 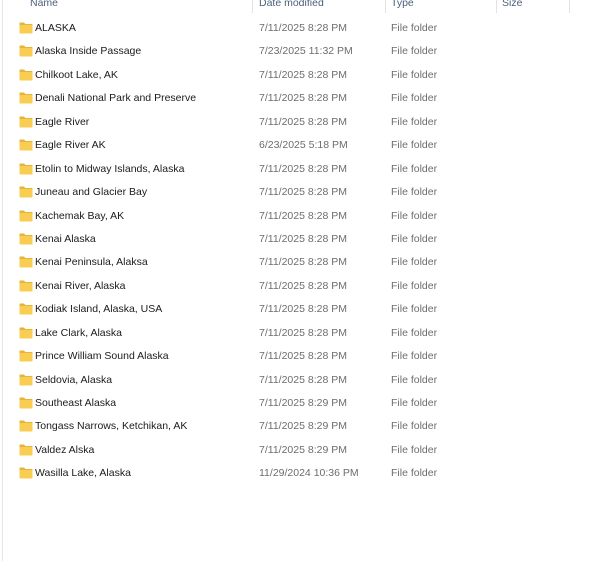 What do you see at coordinates (62, 121) in the screenshot?
I see `file-name: Eagle River` at bounding box center [62, 121].